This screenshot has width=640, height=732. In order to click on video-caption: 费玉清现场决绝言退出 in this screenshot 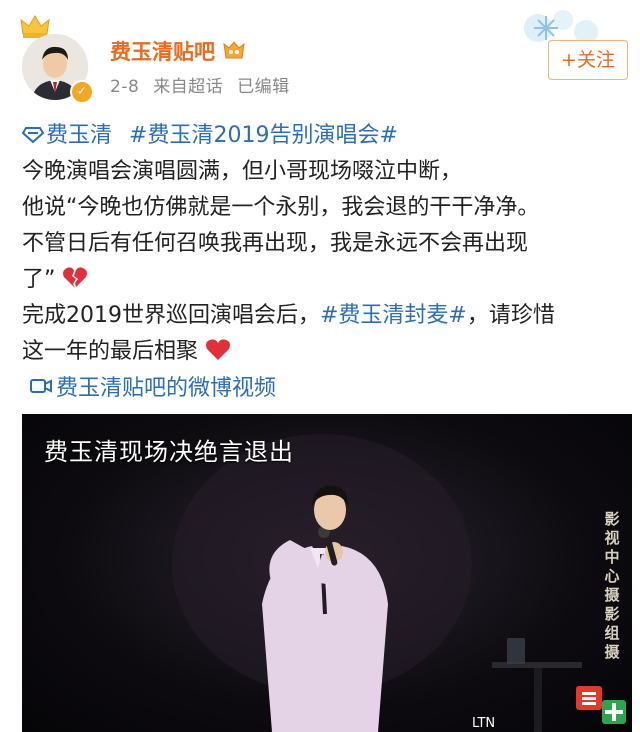, I will do `click(169, 452)`.